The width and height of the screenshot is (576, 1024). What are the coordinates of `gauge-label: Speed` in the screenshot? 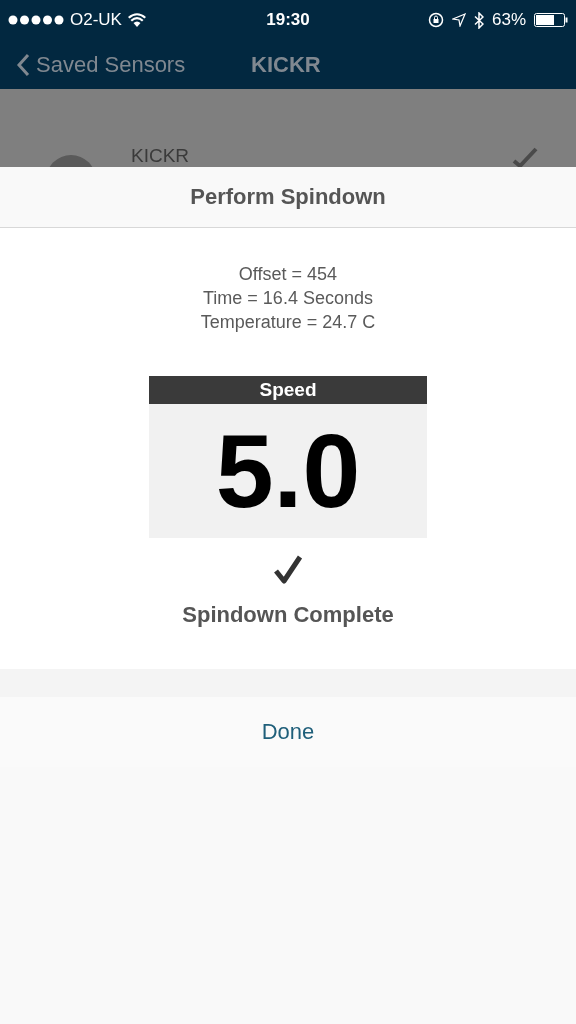 It's located at (288, 390).